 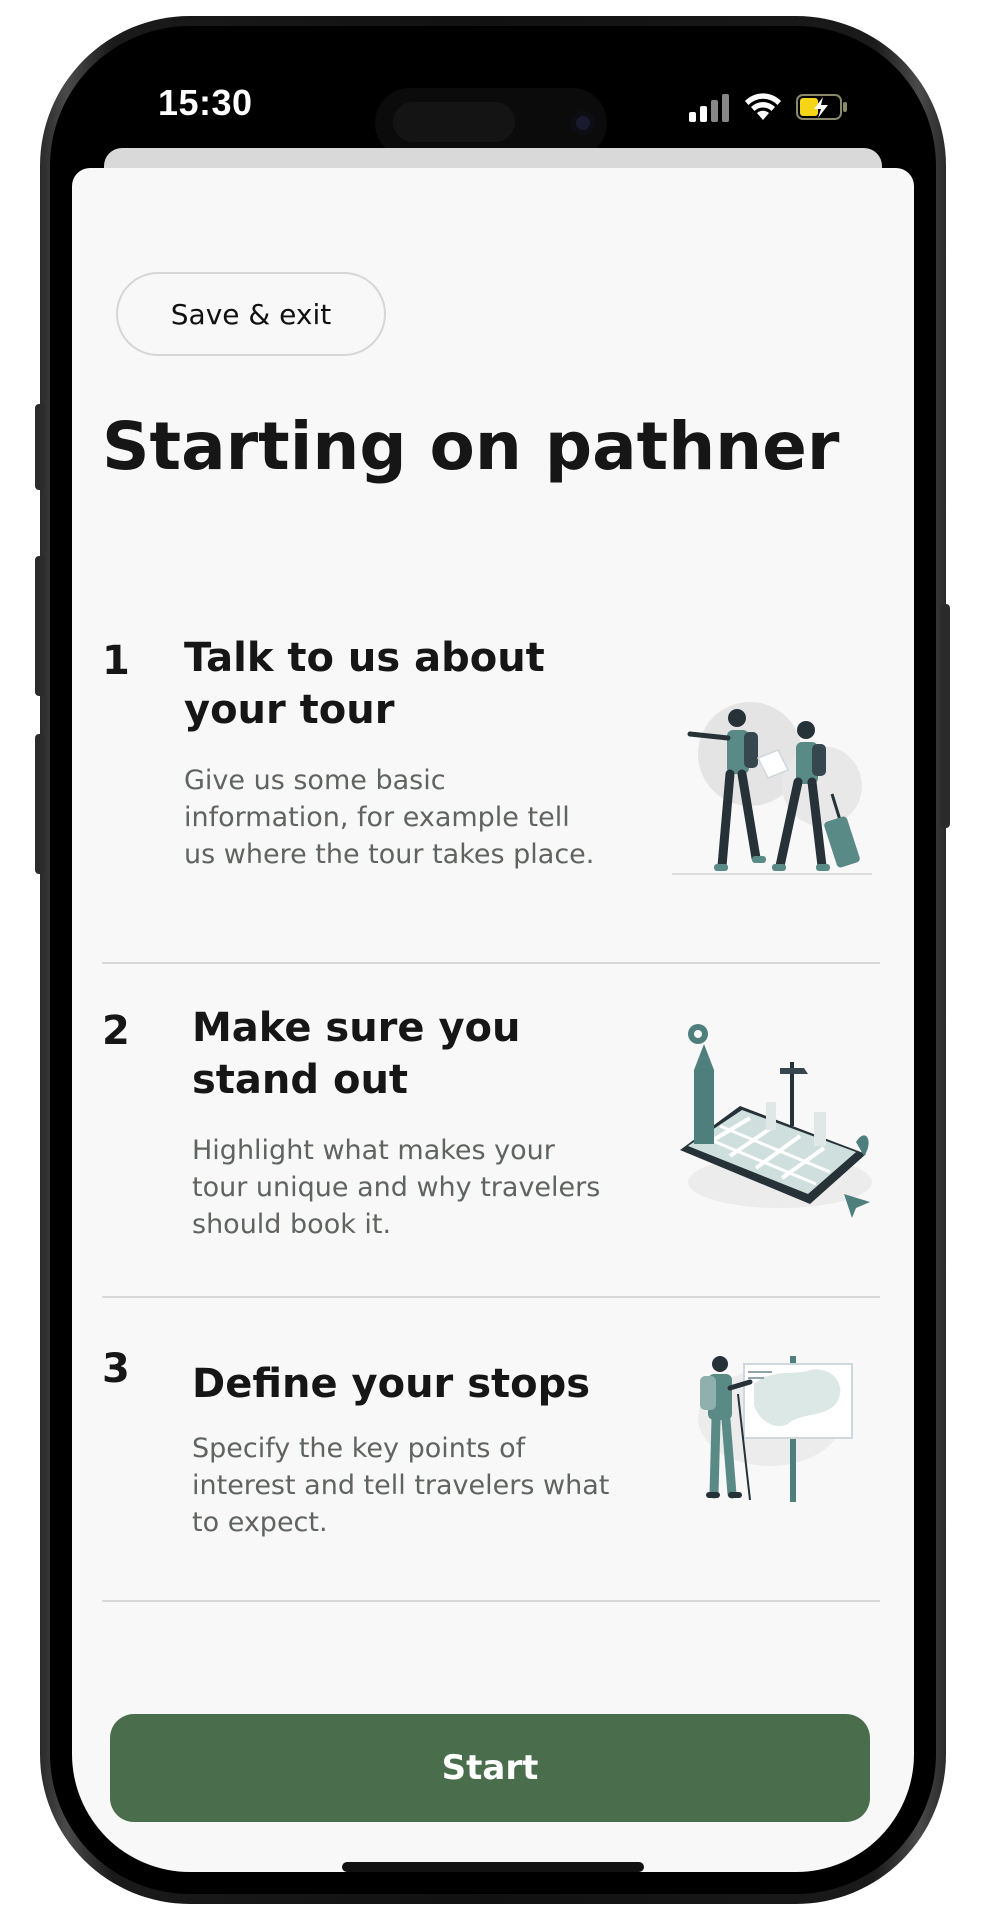 What do you see at coordinates (394, 684) in the screenshot?
I see `step-title: Talk to us about your tour` at bounding box center [394, 684].